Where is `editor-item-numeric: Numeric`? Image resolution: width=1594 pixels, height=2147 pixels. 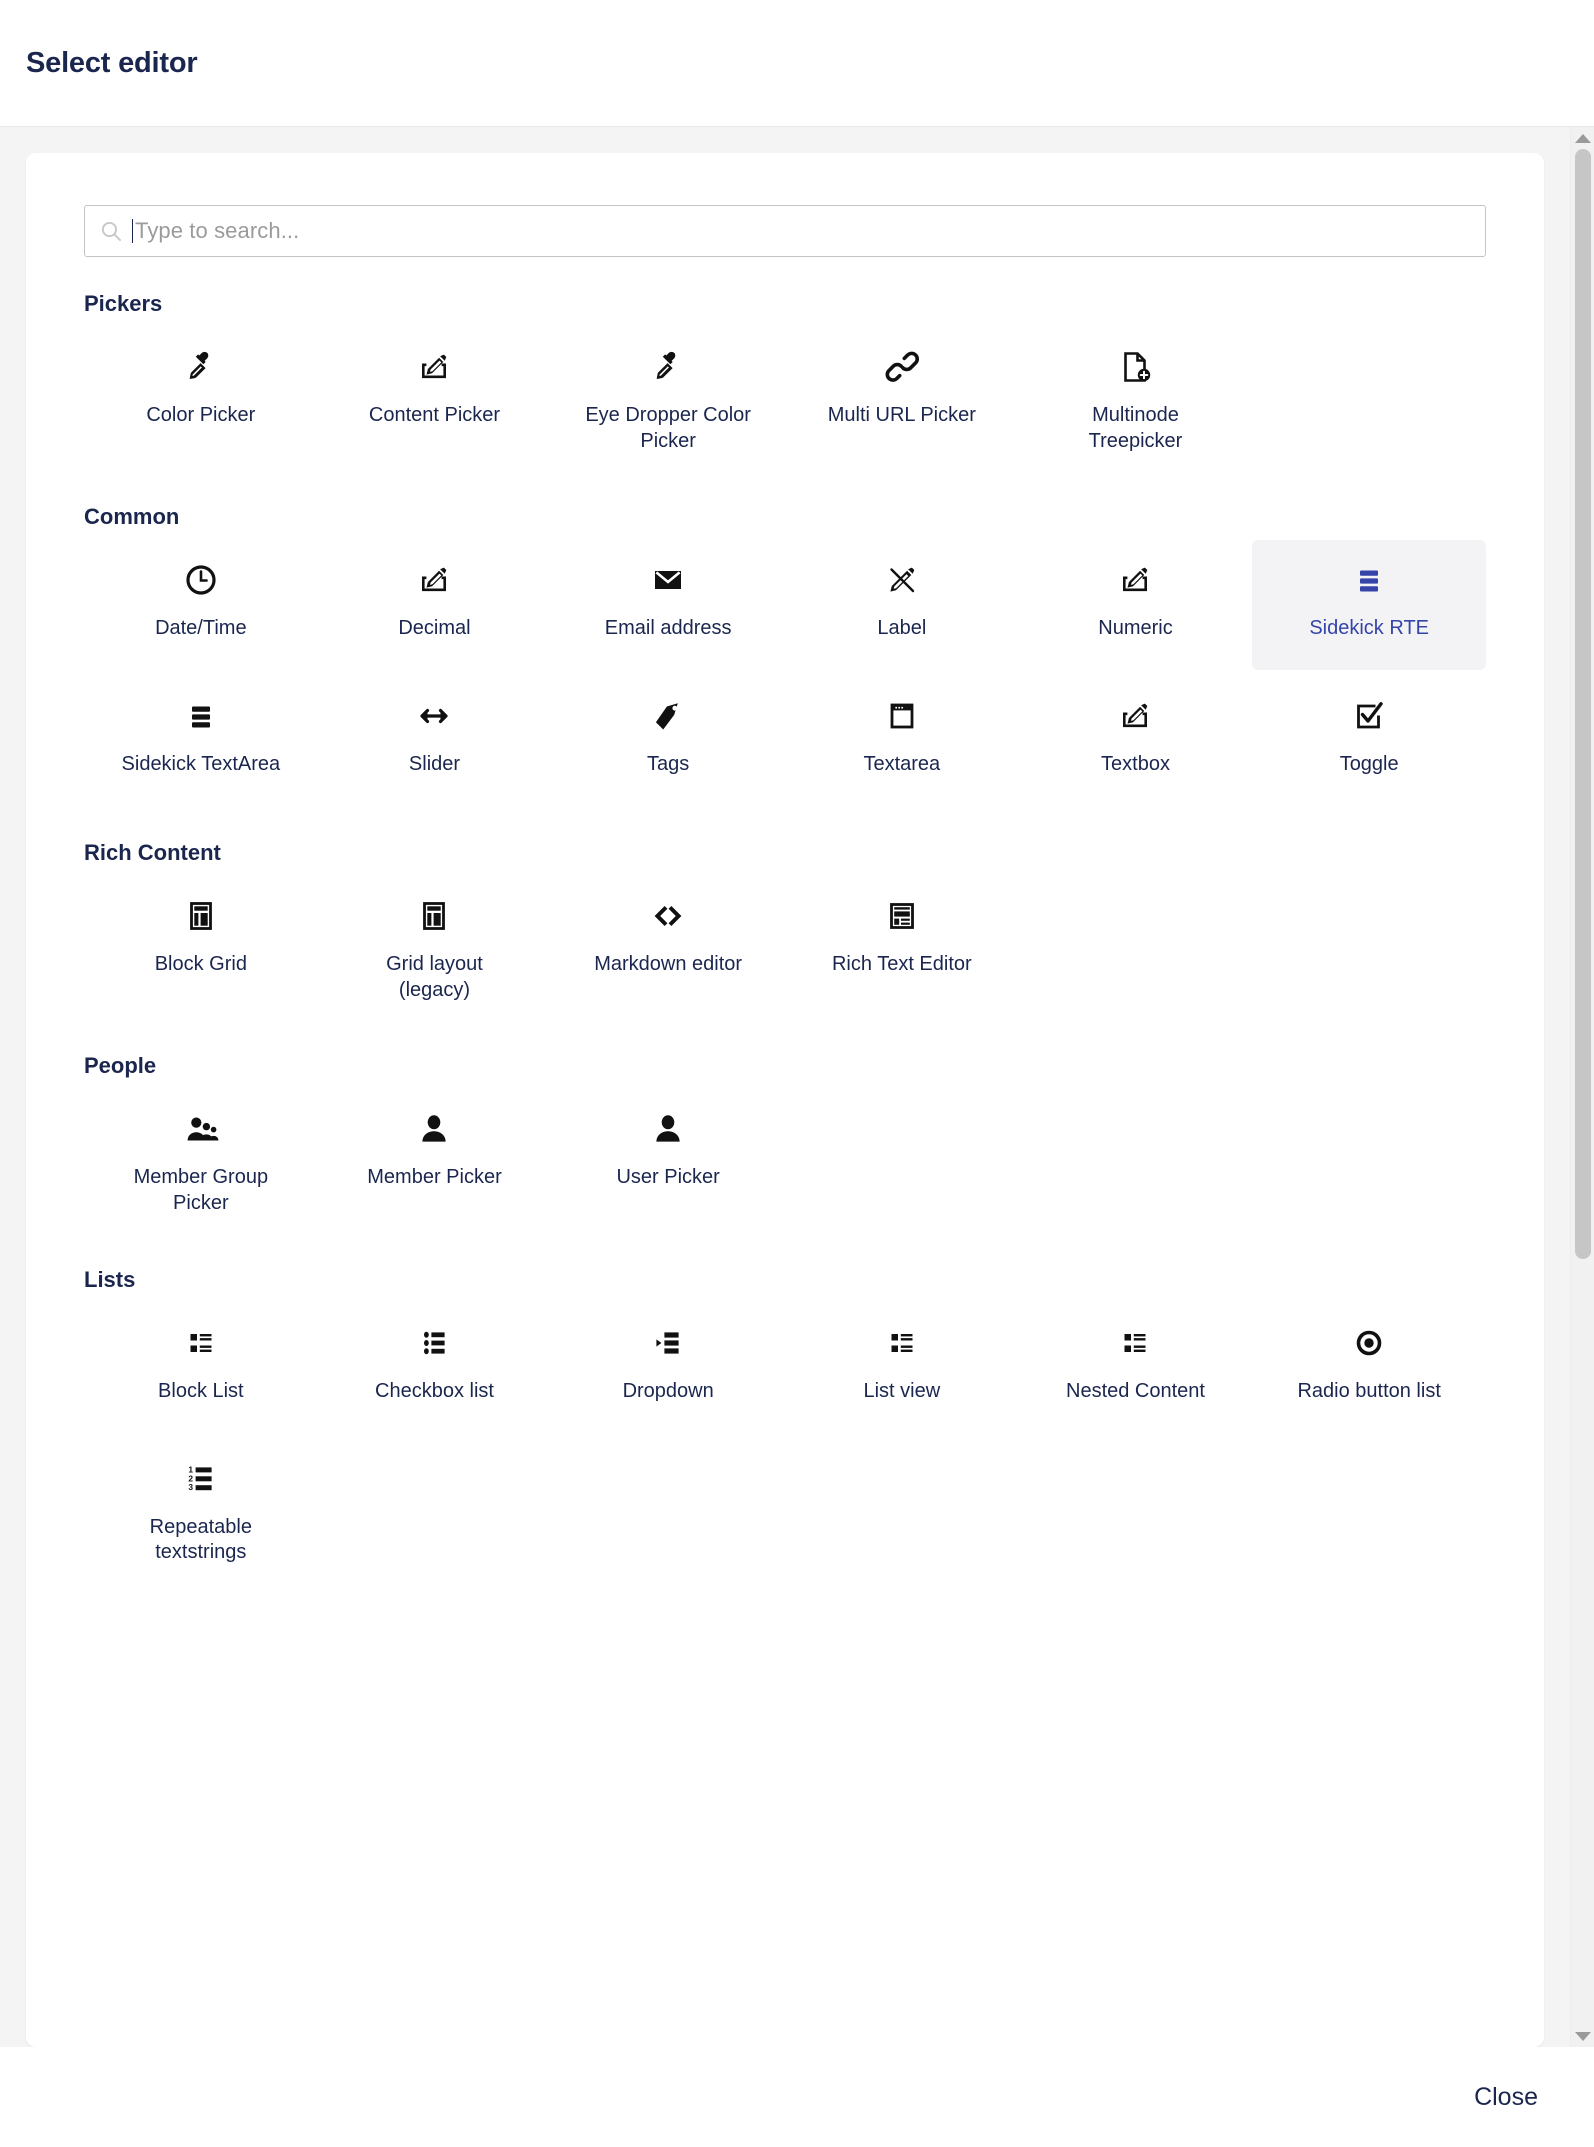
editor-item-numeric: Numeric is located at coordinates (1136, 605).